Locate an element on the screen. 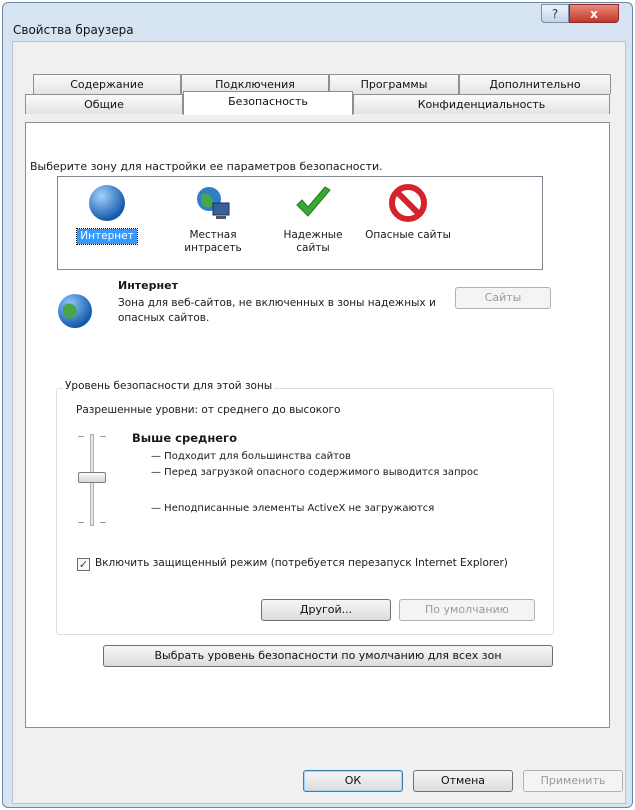 This screenshot has height=810, width=635. zone-restricted: Опасные сайты is located at coordinates (408, 212).